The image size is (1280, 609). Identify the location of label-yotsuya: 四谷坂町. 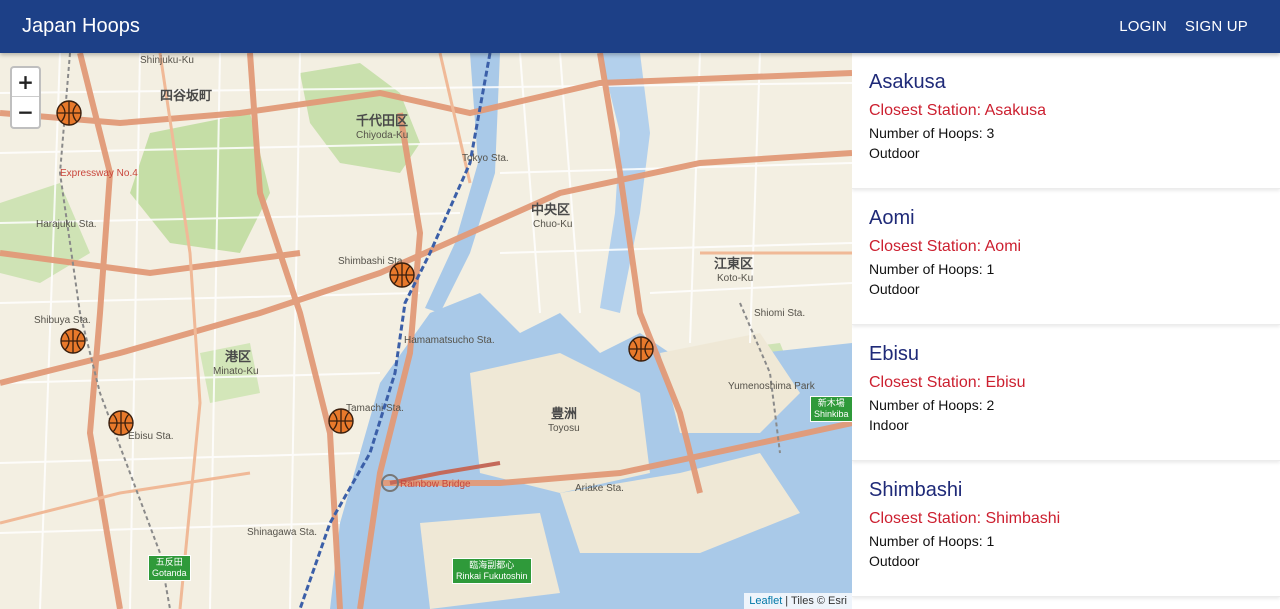
(186, 95).